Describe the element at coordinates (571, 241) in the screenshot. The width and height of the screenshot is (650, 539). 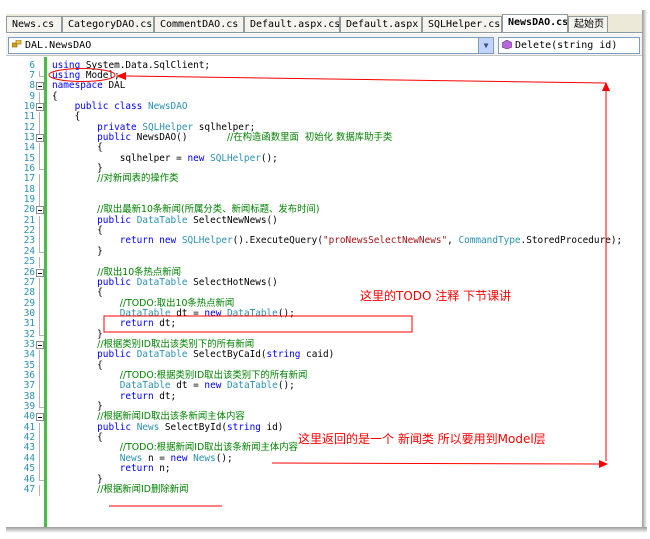
I see `code-token: .StoredProcedure);` at that location.